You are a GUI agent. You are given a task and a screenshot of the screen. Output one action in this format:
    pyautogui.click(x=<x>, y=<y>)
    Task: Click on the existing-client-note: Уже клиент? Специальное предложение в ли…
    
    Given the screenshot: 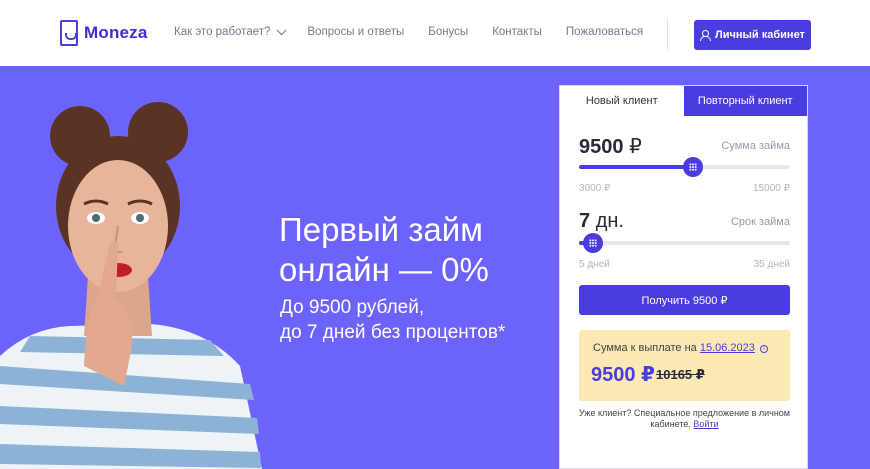 What is the action you would take?
    pyautogui.click(x=684, y=419)
    